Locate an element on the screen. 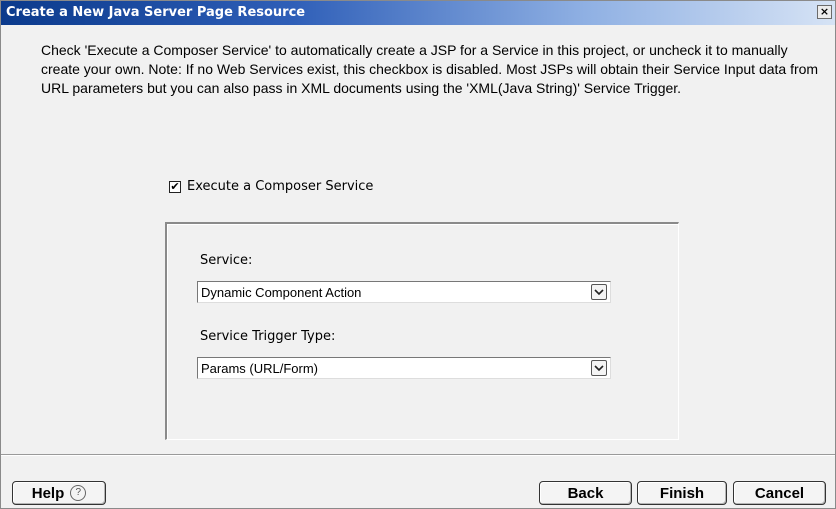 This screenshot has height=509, width=836. back-button-label: Back is located at coordinates (585, 493).